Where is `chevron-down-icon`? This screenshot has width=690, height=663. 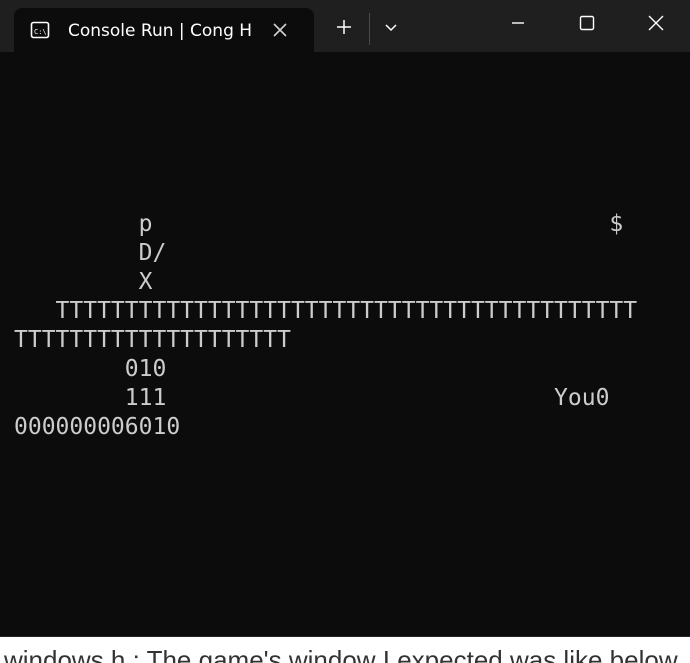 chevron-down-icon is located at coordinates (391, 28).